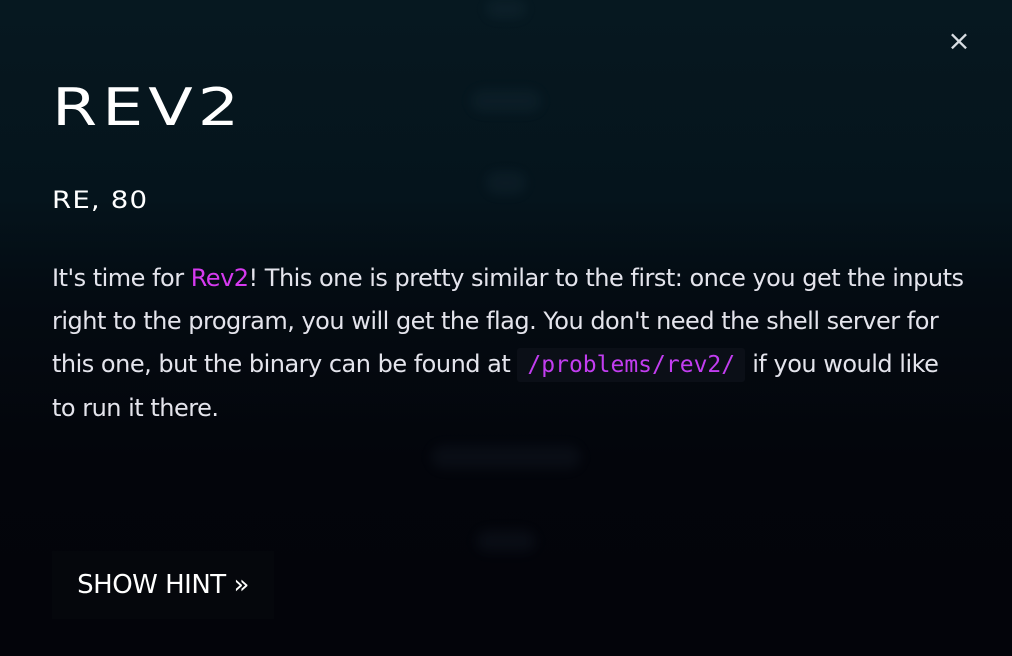  I want to click on description-text: It's time for, so click(121, 278).